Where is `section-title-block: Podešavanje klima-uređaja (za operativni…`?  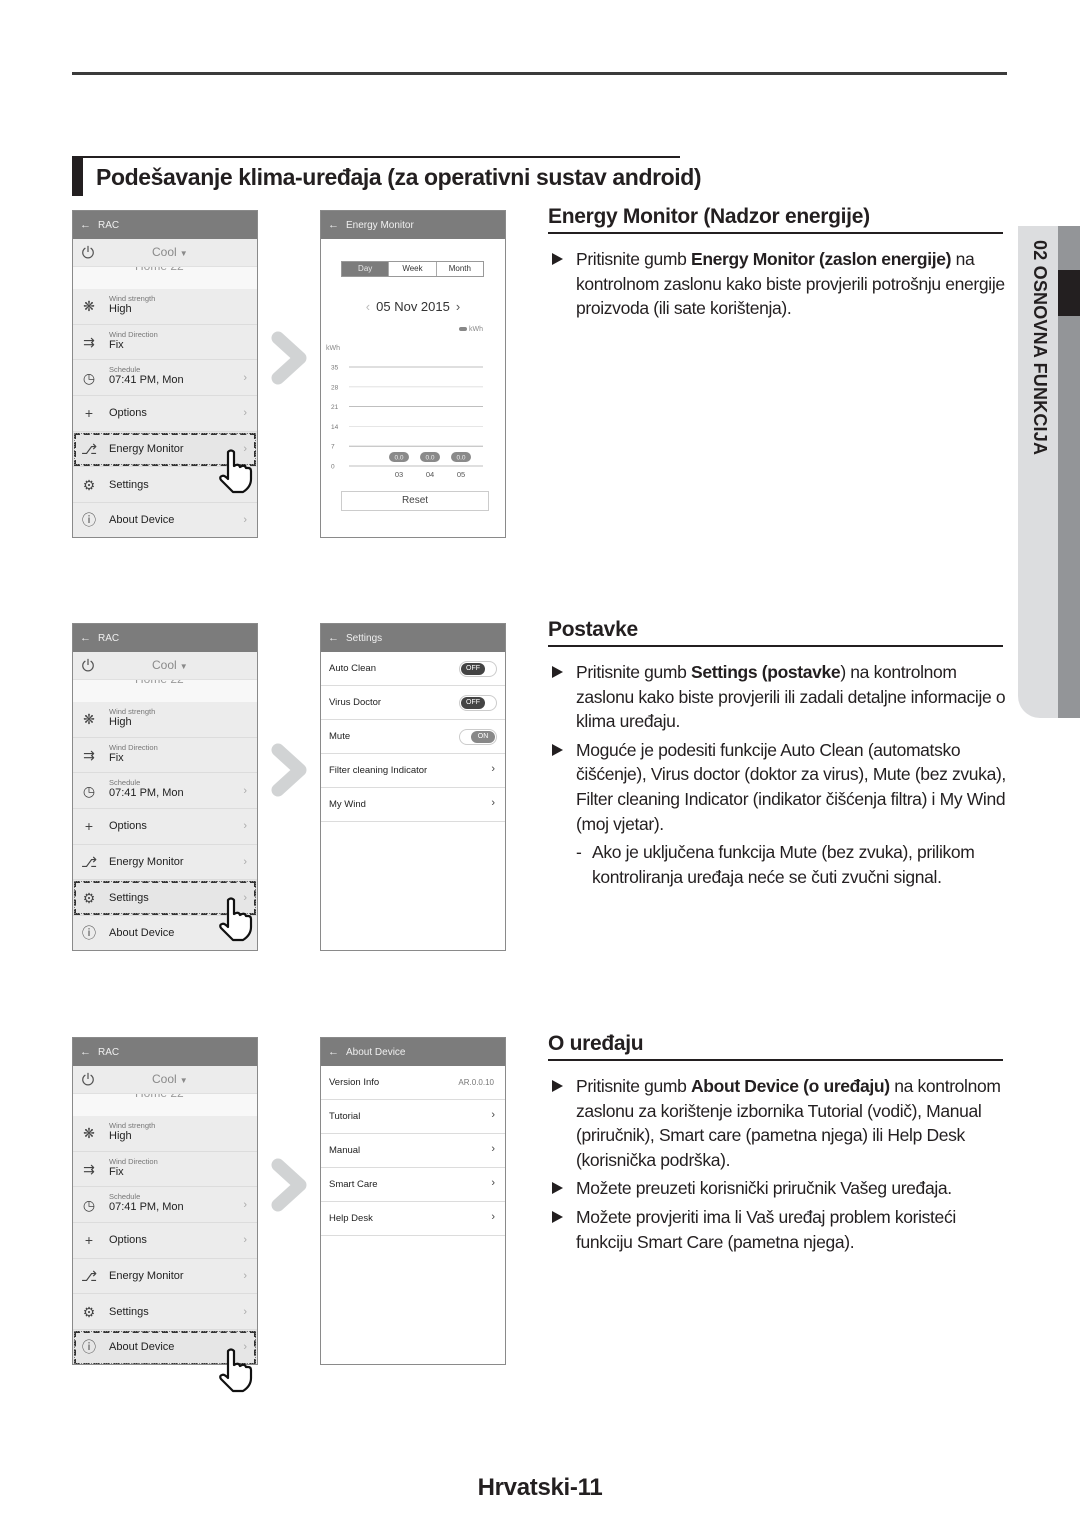
section-title-block: Podešavanje klima-uređaja (za operativni… is located at coordinates (387, 176).